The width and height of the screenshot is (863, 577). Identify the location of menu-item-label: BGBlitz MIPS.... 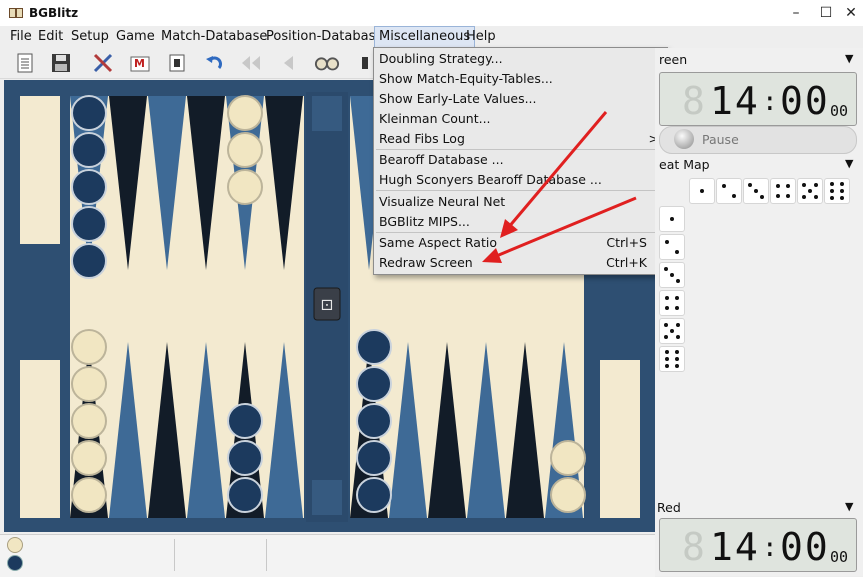
(424, 221).